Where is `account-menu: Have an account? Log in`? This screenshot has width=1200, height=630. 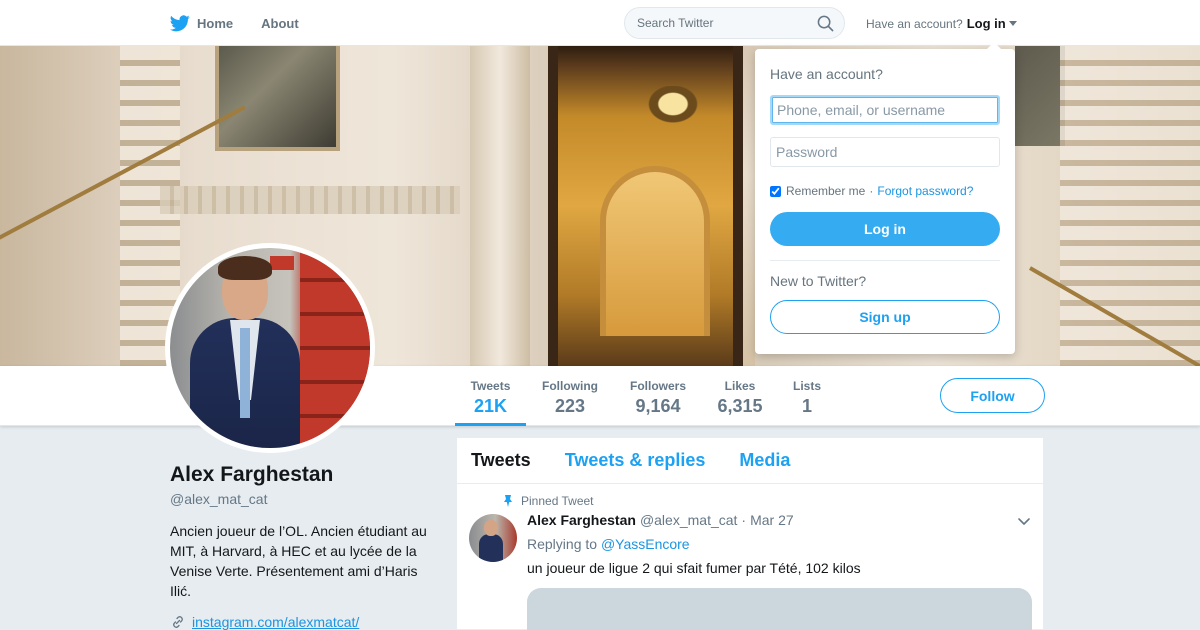 account-menu: Have an account? Log in is located at coordinates (941, 23).